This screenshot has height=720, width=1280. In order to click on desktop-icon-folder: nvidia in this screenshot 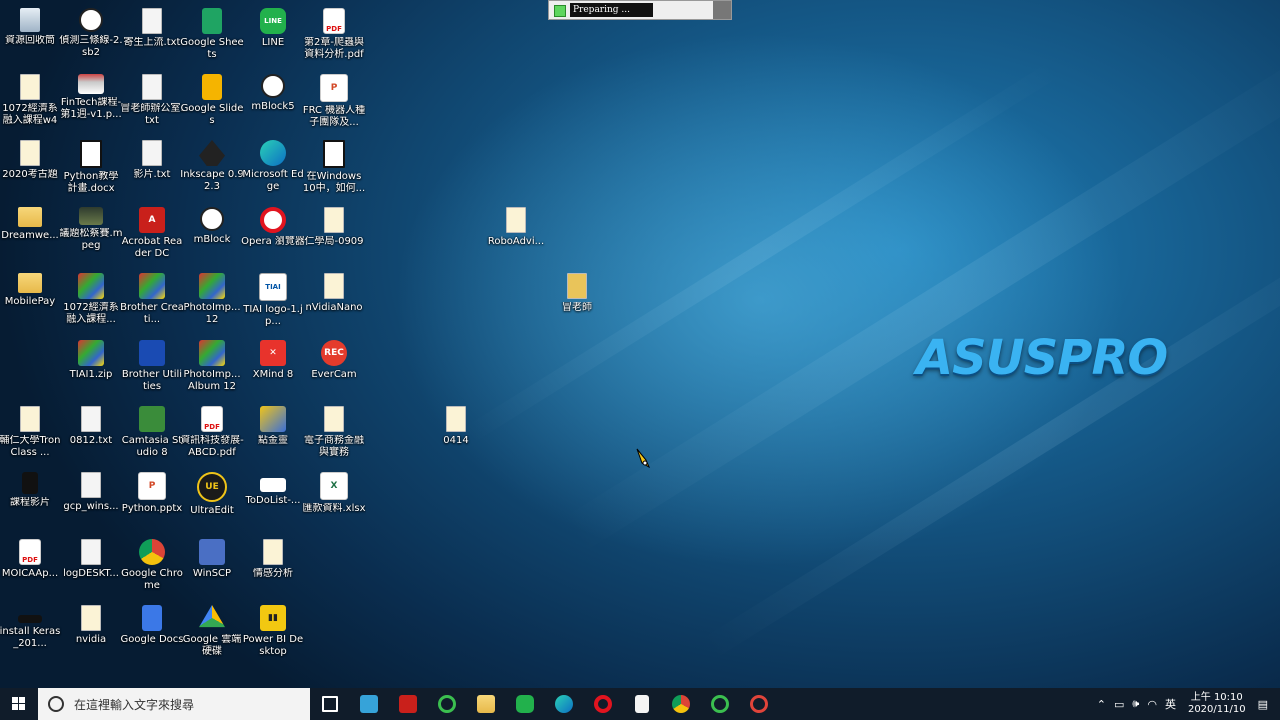, I will do `click(91, 634)`.